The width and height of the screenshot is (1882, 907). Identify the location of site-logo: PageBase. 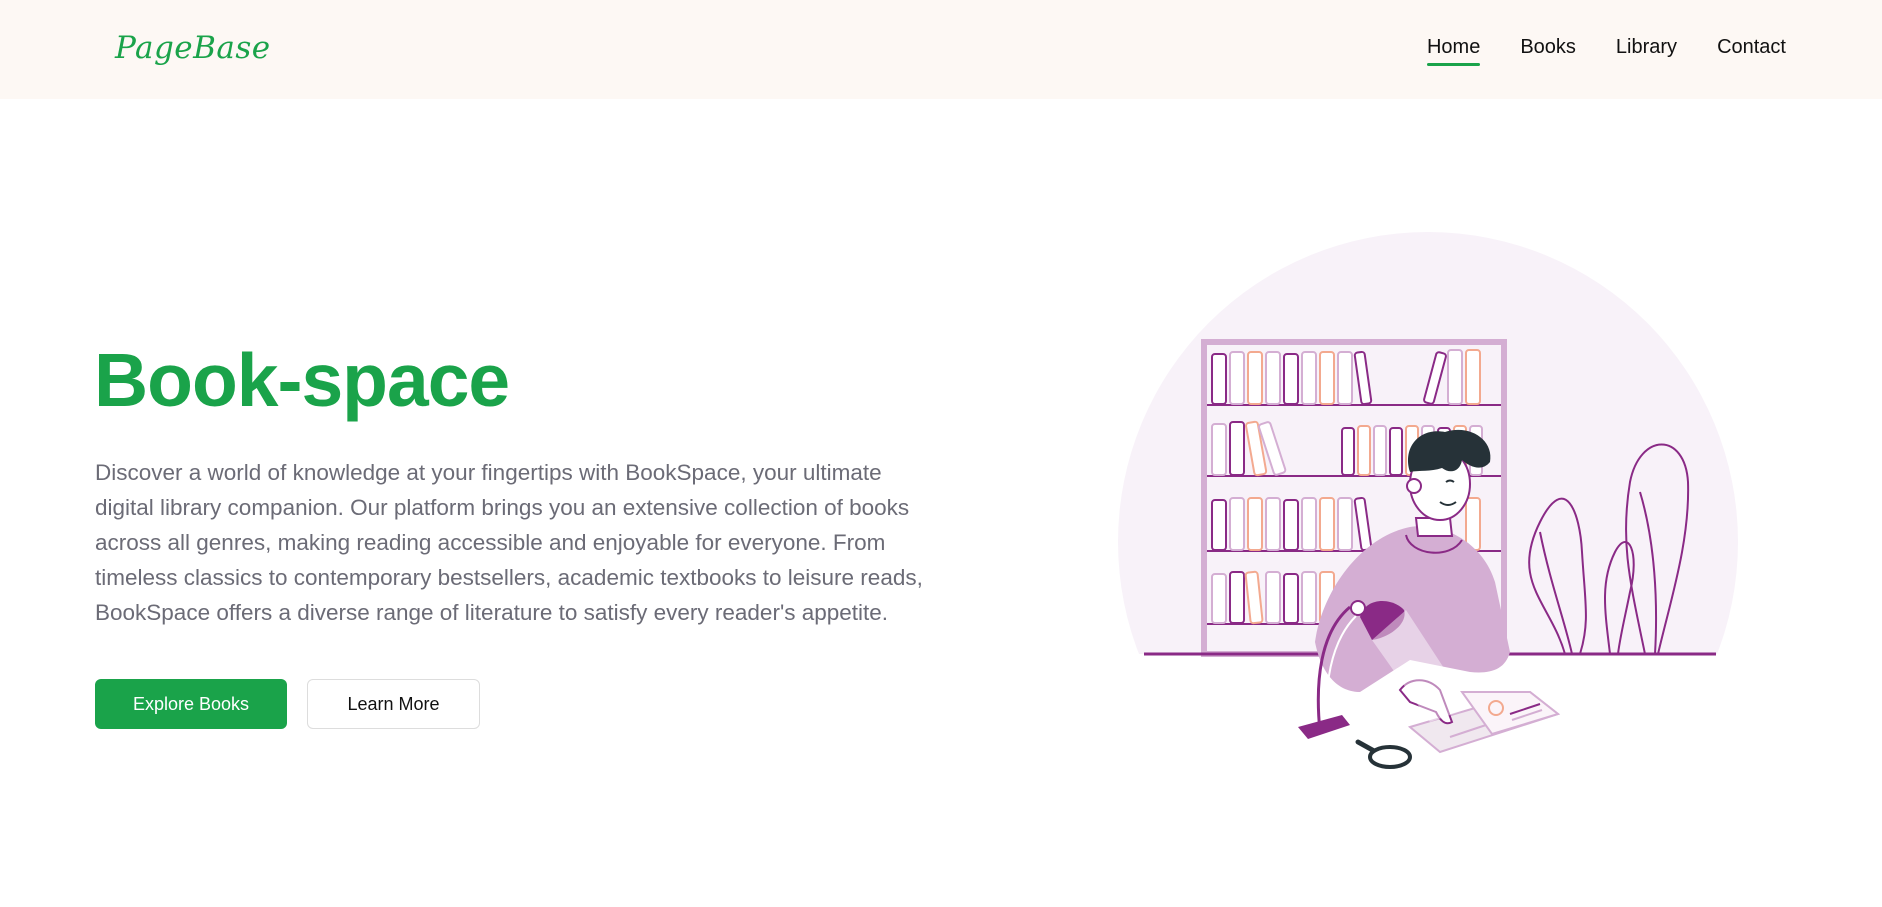
(193, 48).